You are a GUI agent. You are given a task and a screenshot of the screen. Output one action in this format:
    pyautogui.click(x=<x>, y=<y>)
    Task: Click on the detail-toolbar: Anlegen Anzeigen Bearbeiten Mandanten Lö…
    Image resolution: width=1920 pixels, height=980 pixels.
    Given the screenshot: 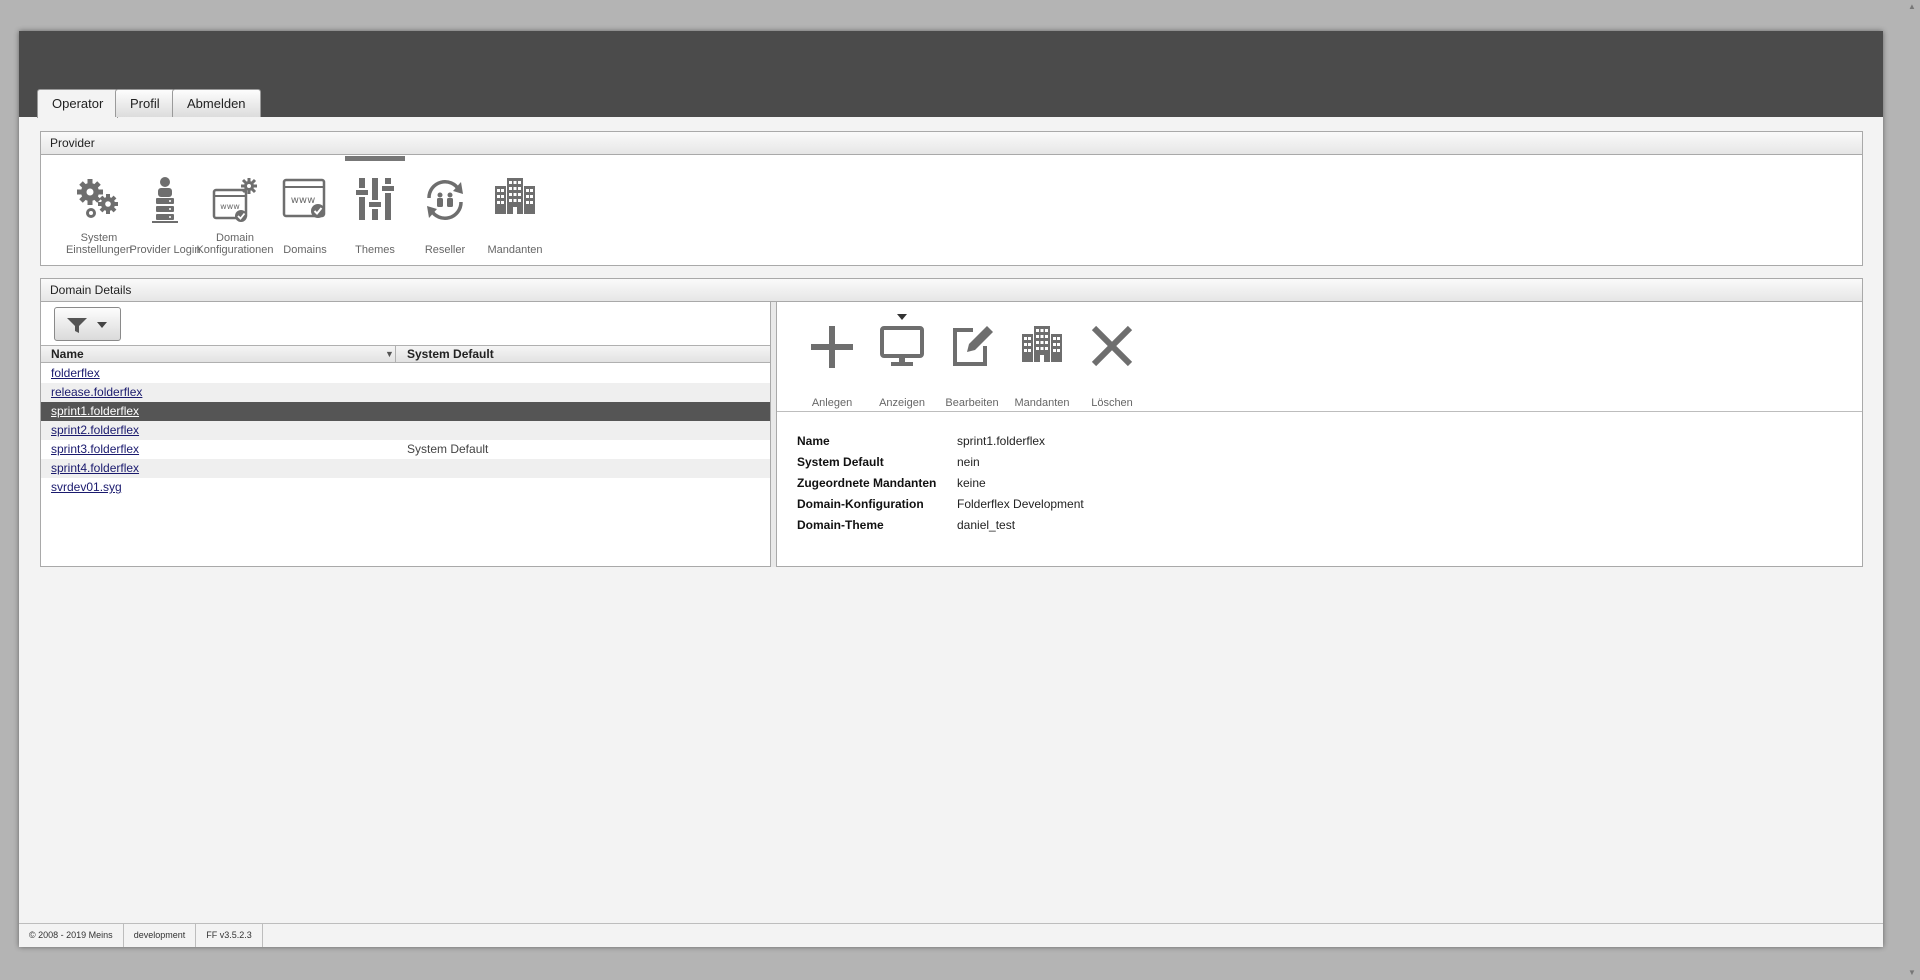 What is the action you would take?
    pyautogui.click(x=1319, y=357)
    